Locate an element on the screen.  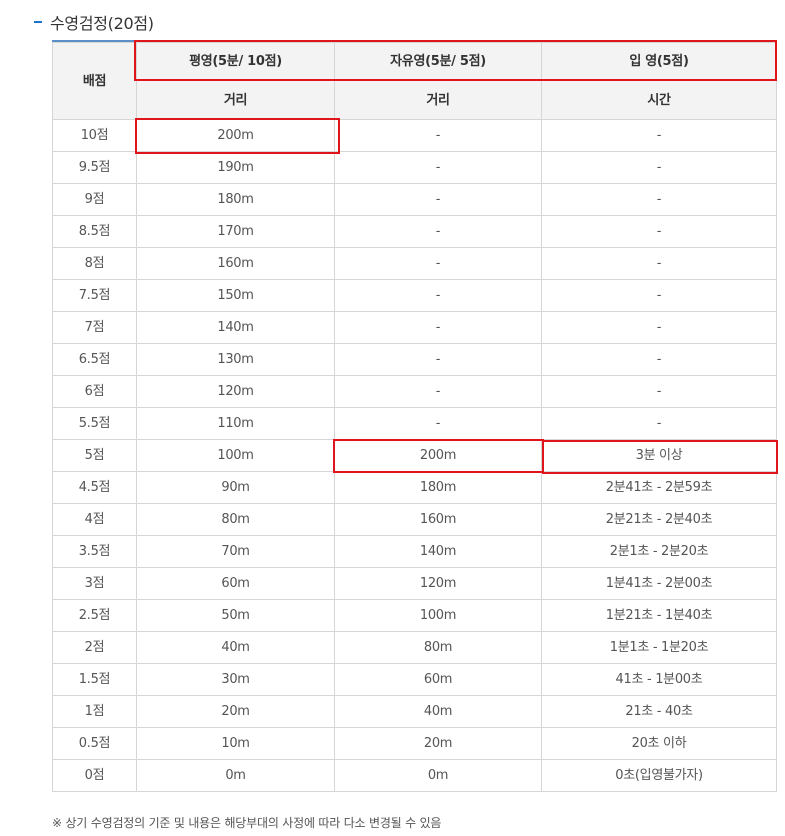
breaststroke-distance-cell: 30m is located at coordinates (235, 679).